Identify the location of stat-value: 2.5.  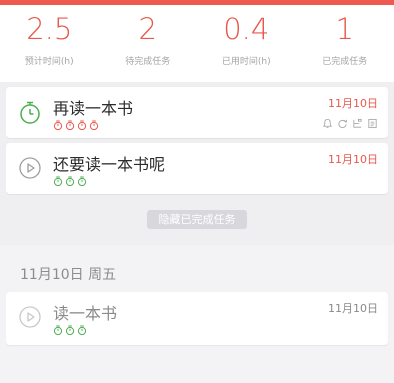
(49, 29).